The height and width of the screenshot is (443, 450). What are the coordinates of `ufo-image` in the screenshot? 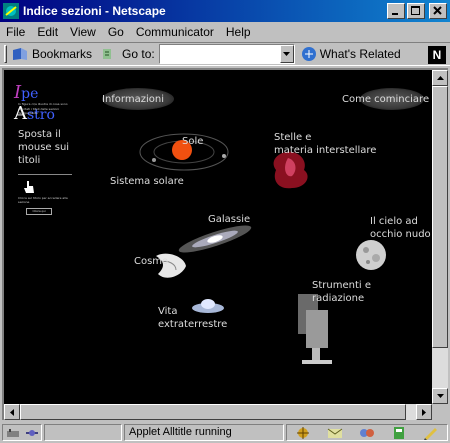 It's located at (208, 306).